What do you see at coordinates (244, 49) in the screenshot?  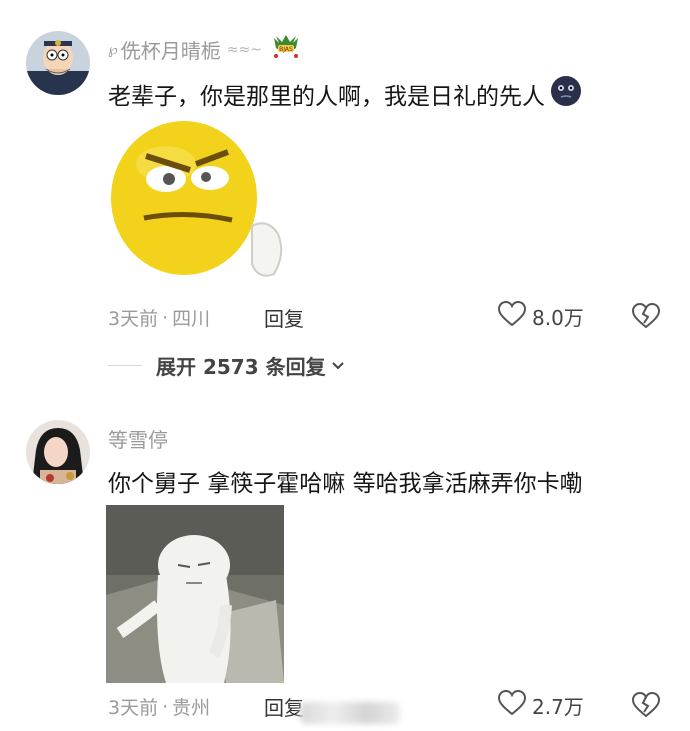 I see `username-decoration: ≈≈~` at bounding box center [244, 49].